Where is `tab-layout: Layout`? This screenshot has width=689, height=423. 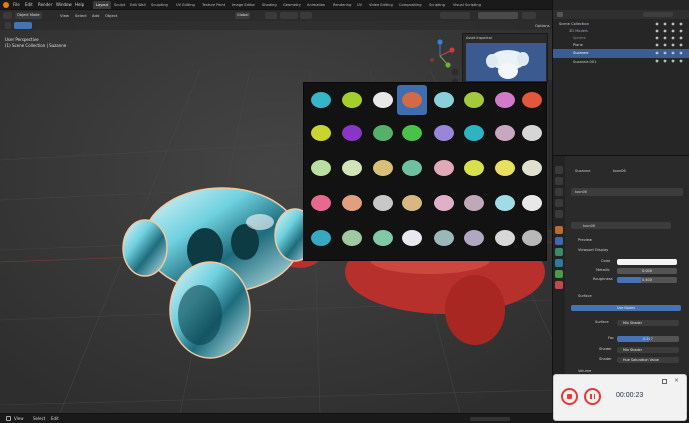 tab-layout: Layout is located at coordinates (102, 5).